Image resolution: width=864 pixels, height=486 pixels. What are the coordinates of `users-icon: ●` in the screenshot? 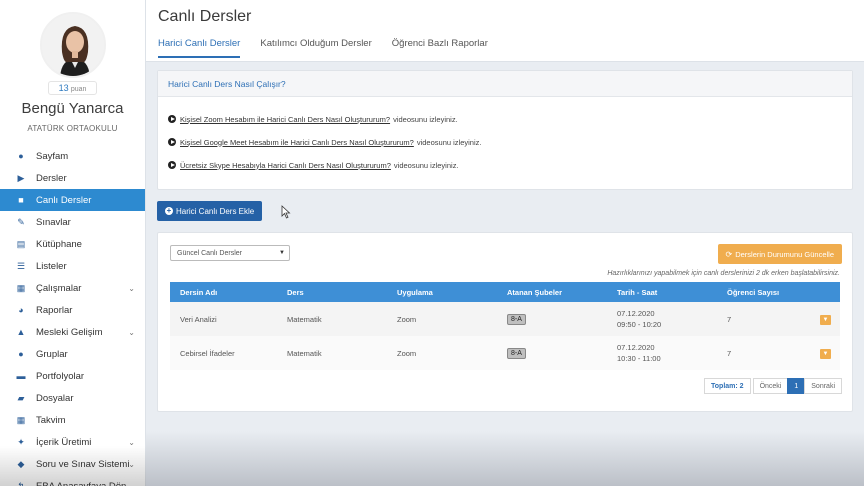 It's located at (21, 354).